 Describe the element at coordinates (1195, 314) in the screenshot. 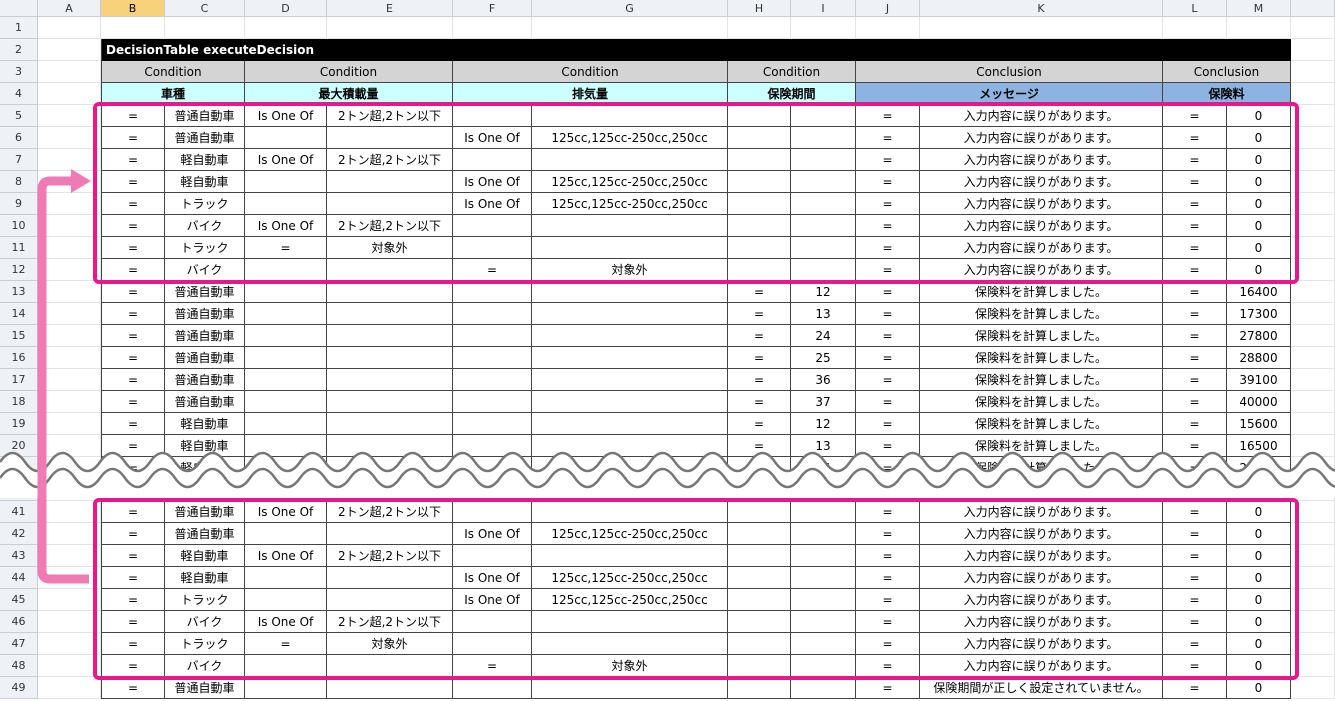

I see `table-cell-l14: =` at that location.